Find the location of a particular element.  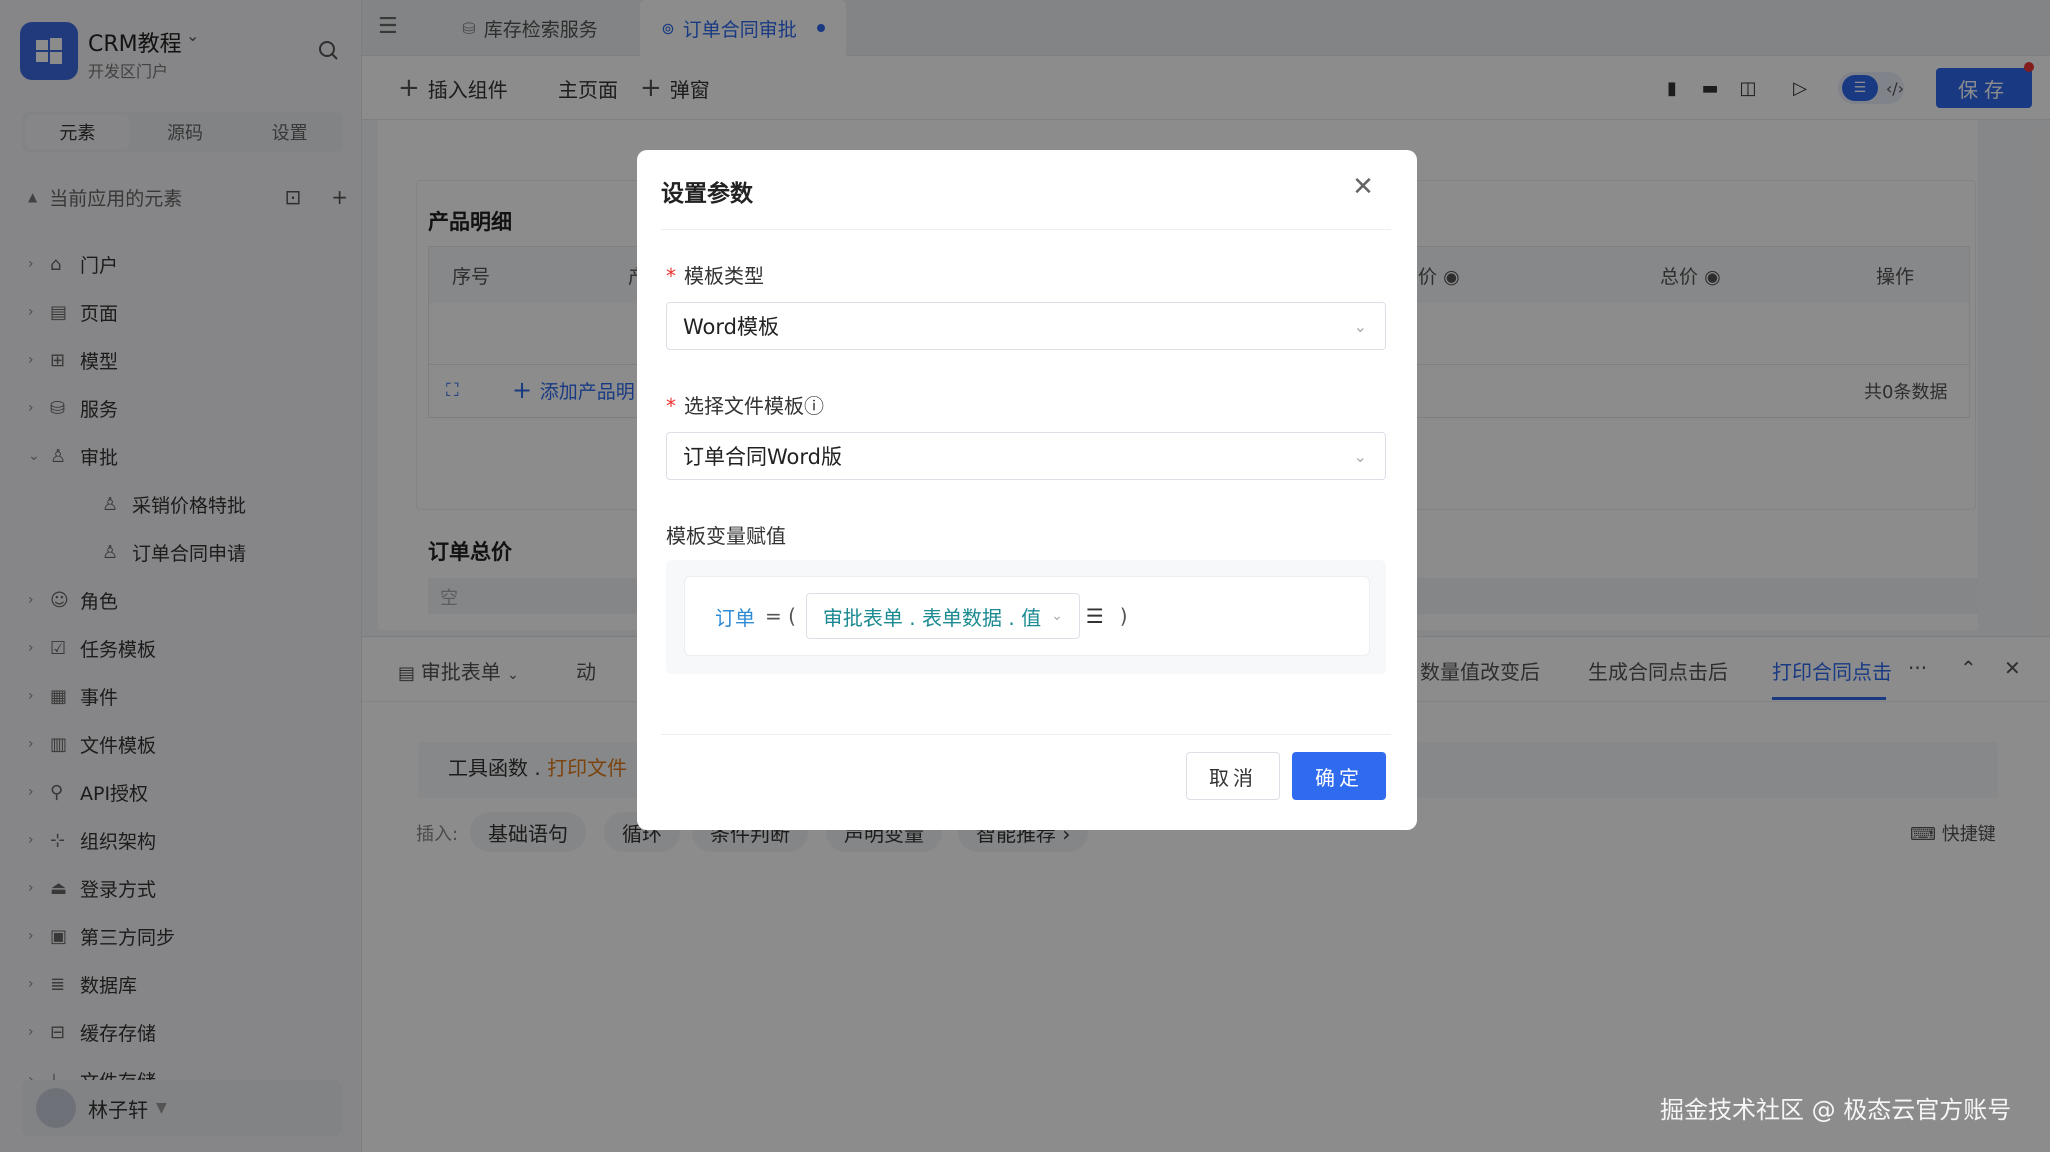

variable-value-select: 审批表单 . 表单数据 . 值 ⌄ is located at coordinates (942, 616).